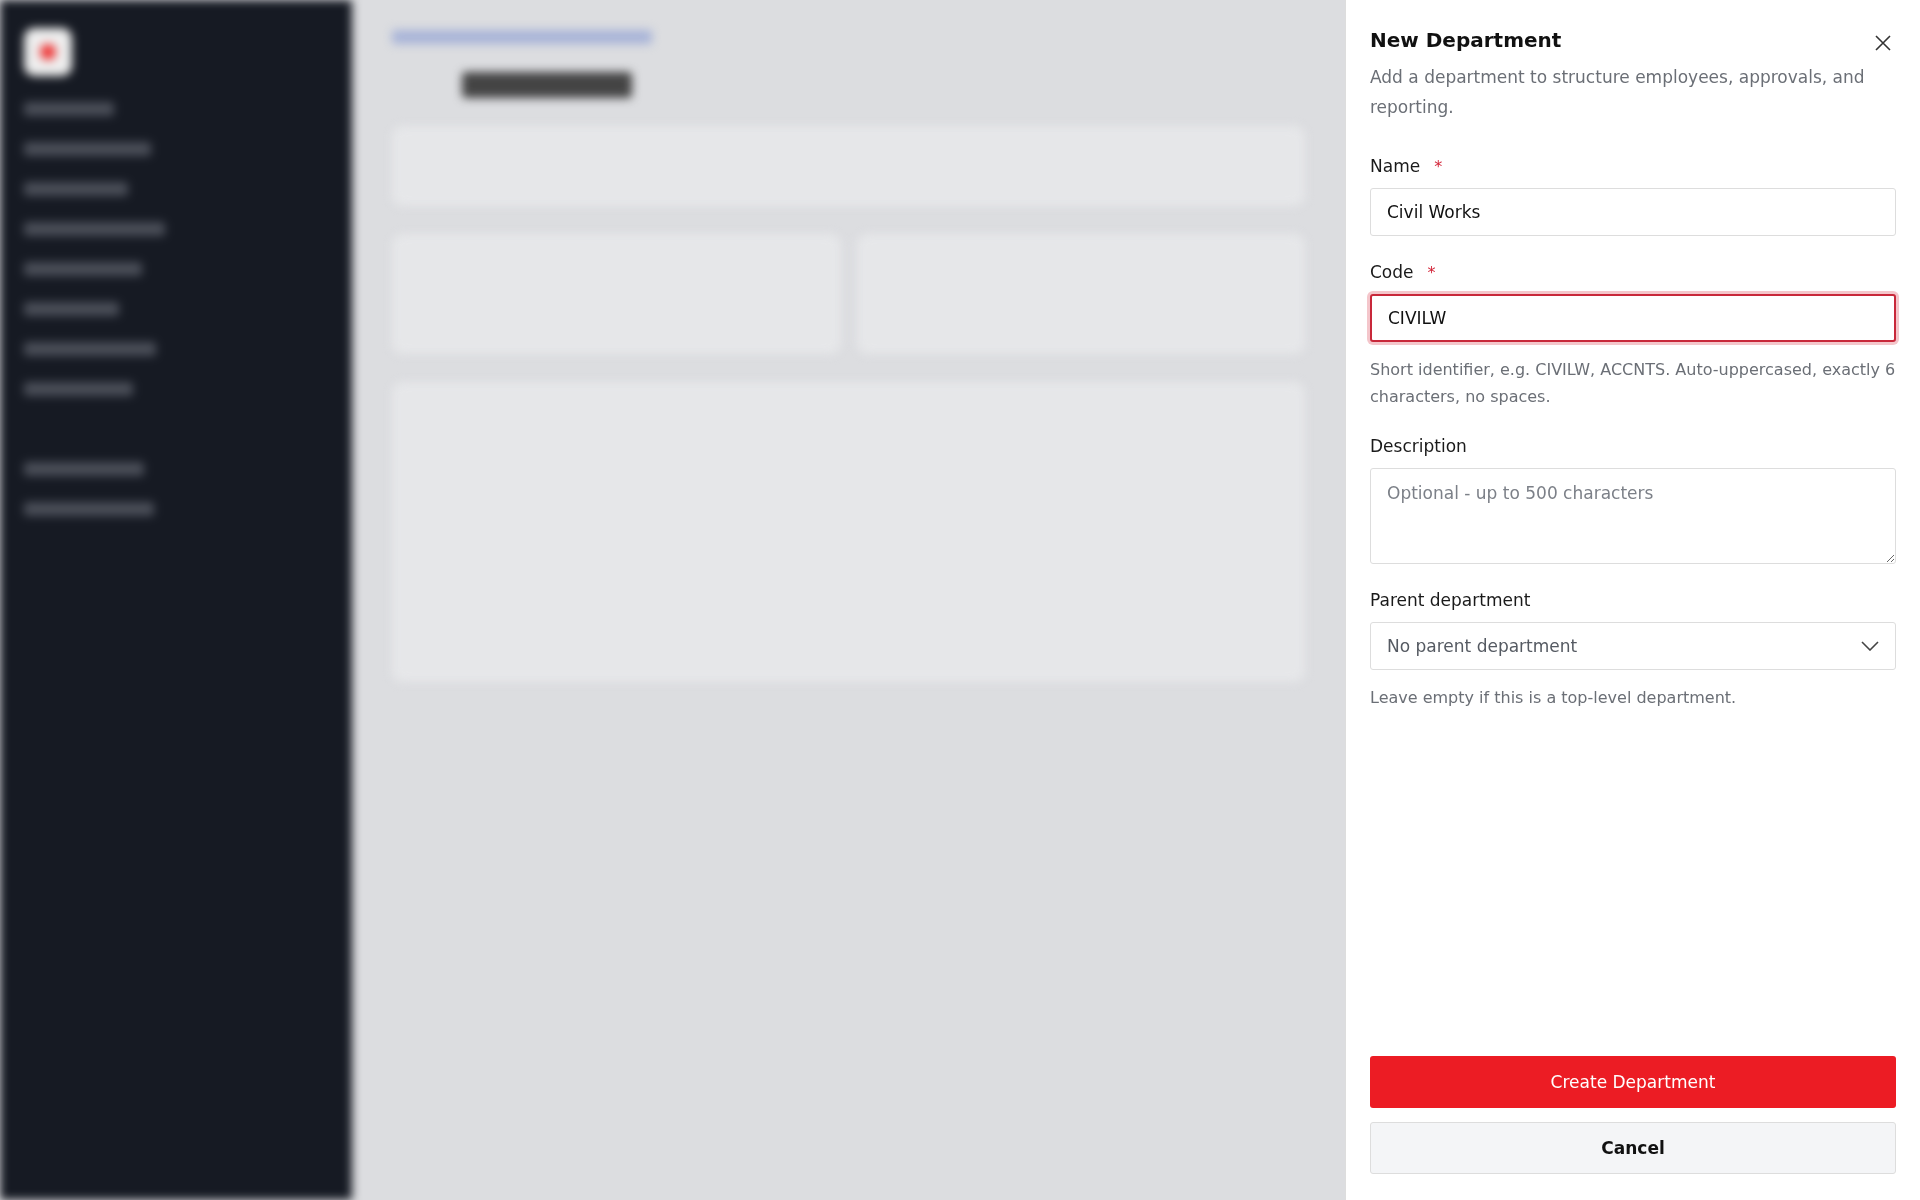 The image size is (1920, 1200). What do you see at coordinates (1633, 1148) in the screenshot?
I see `cancel-button: Cancel` at bounding box center [1633, 1148].